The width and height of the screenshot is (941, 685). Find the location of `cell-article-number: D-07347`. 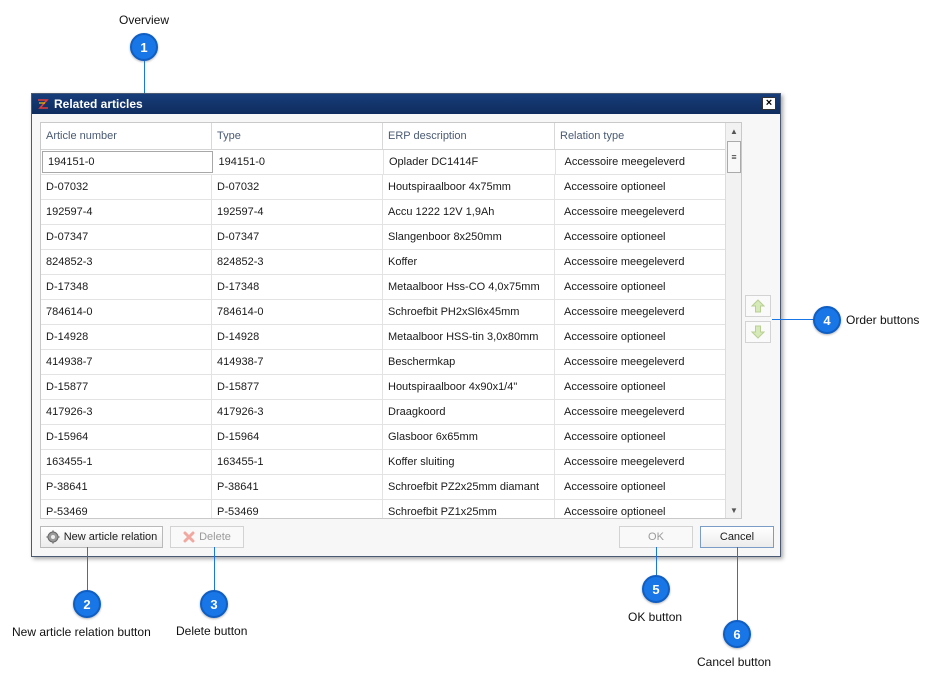

cell-article-number: D-07347 is located at coordinates (126, 237).